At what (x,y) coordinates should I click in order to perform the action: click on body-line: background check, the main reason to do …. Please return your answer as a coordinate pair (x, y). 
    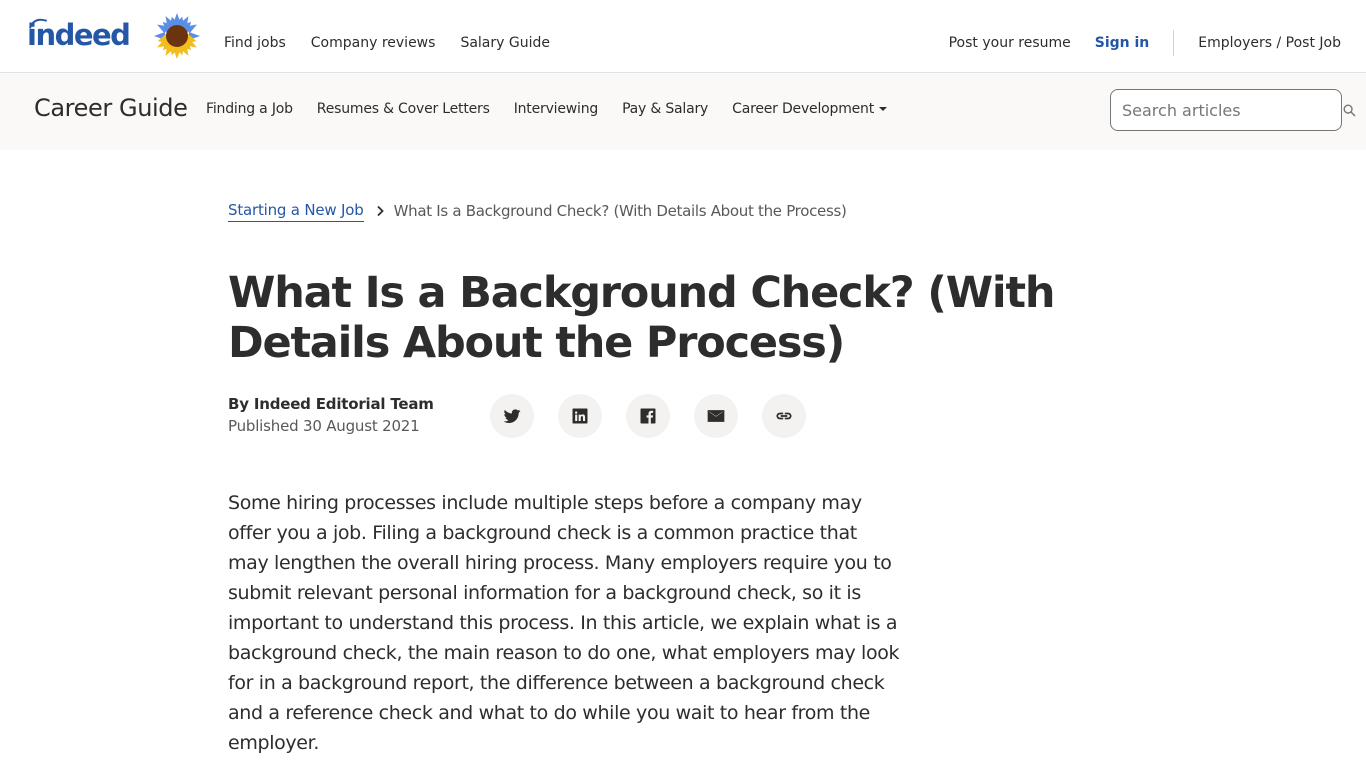
    Looking at the image, I should click on (564, 653).